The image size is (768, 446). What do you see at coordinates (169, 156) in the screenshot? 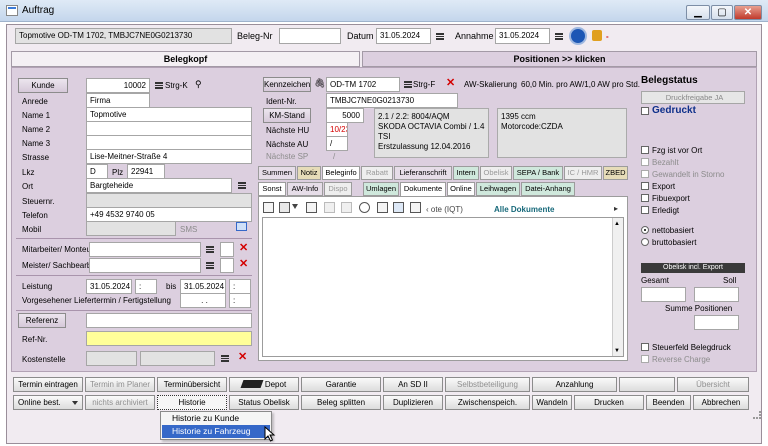
I see `strasse-field: Lise-Meitner-Straße 4` at bounding box center [169, 156].